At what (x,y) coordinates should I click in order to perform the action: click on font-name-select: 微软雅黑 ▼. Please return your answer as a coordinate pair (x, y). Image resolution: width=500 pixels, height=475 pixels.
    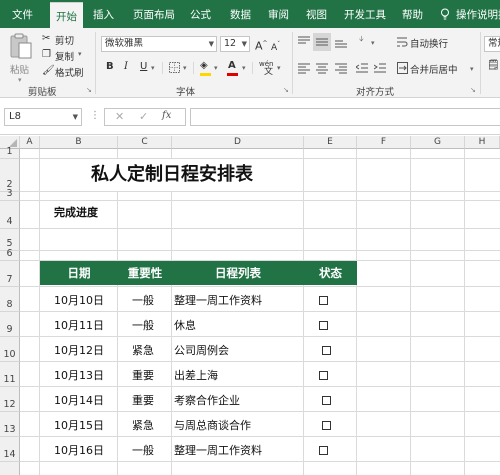
    Looking at the image, I should click on (159, 44).